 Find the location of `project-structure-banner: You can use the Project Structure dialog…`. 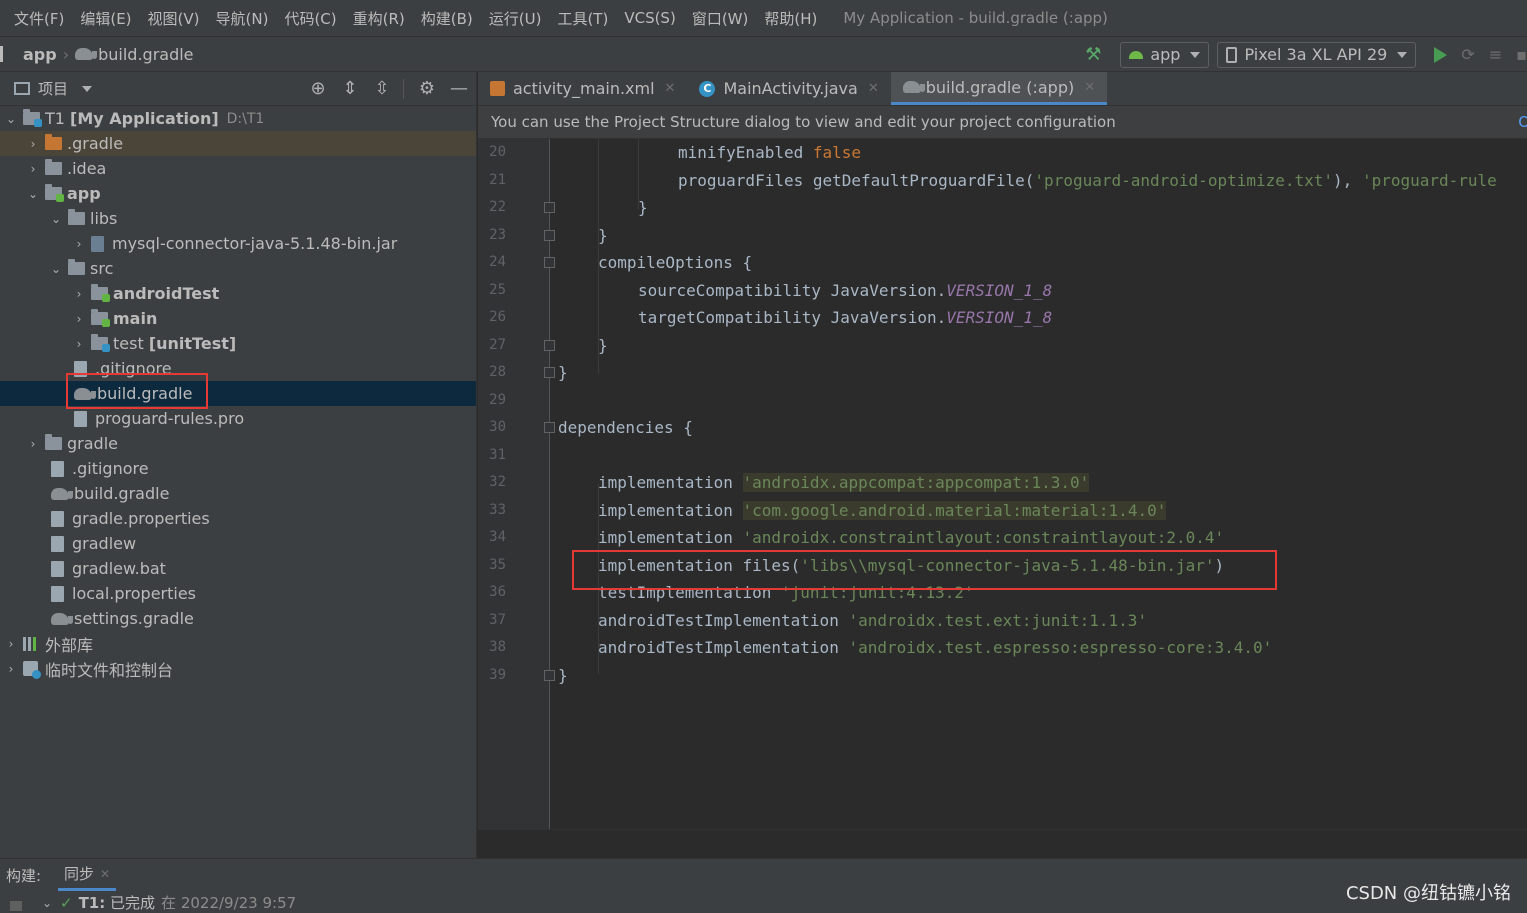

project-structure-banner: You can use the Project Structure dialog… is located at coordinates (1002, 122).